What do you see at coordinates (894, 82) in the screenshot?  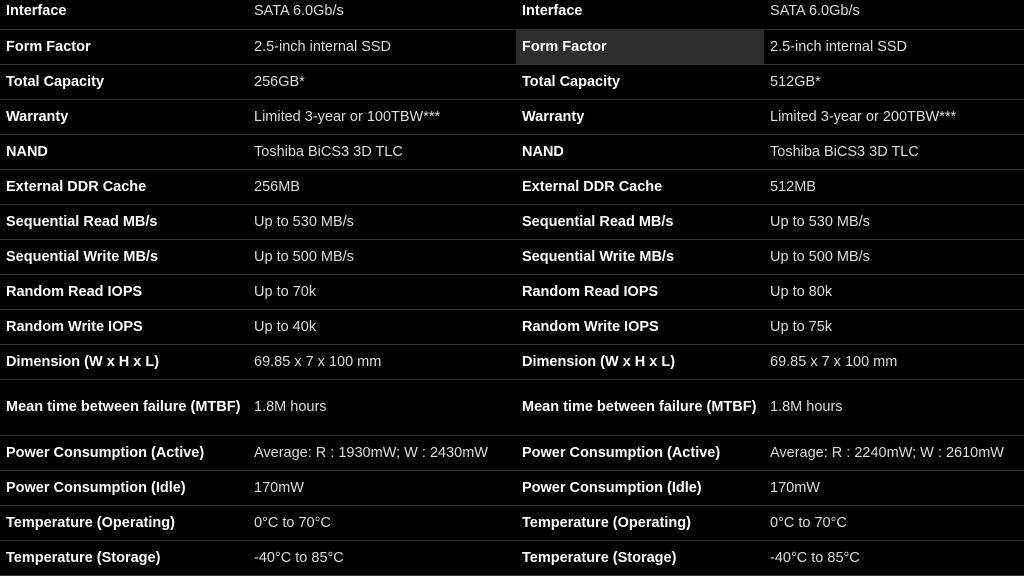 I see `spec-value: 512GB*` at bounding box center [894, 82].